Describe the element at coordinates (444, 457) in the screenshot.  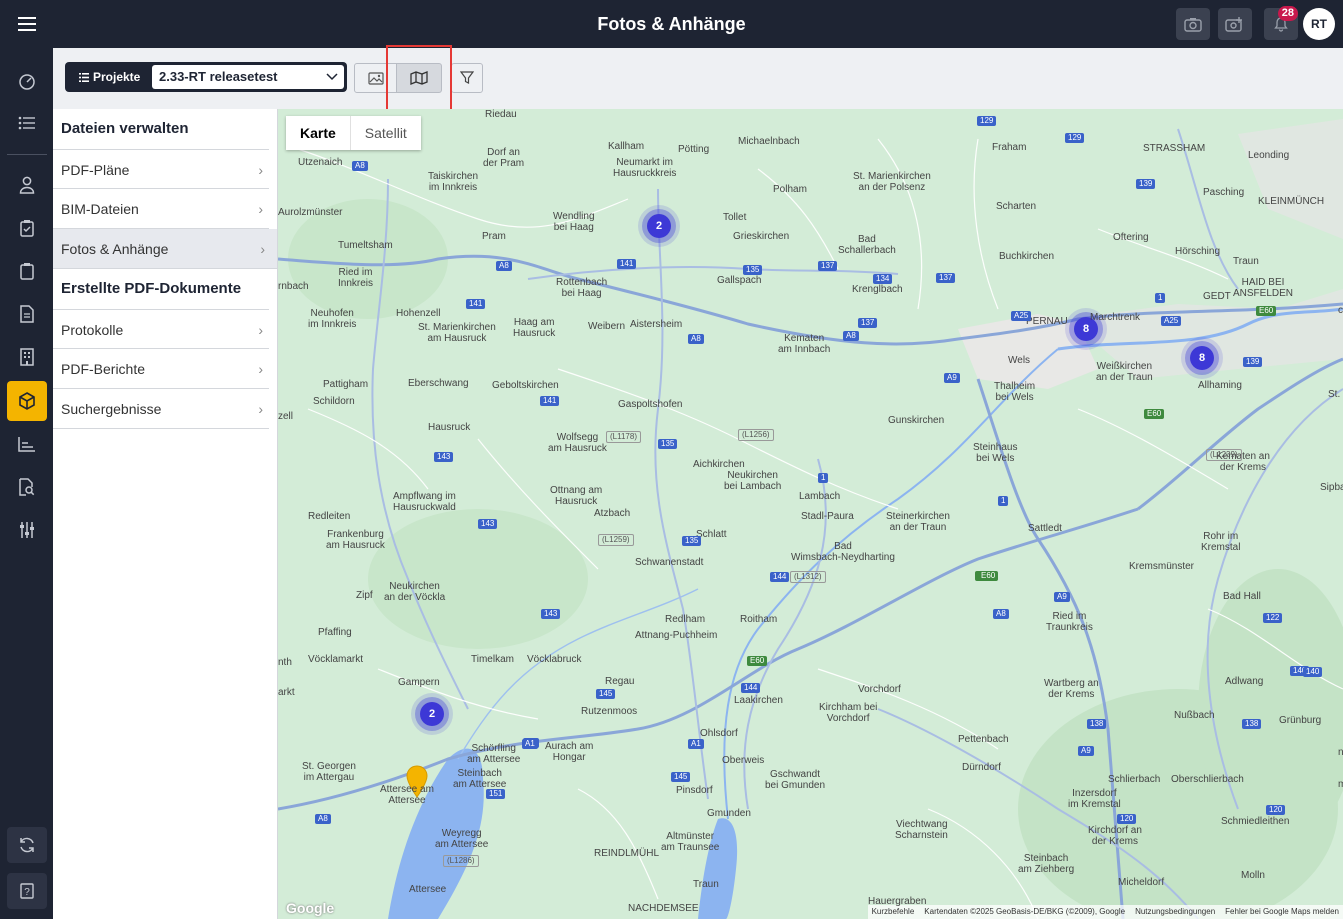
I see `road-label: 143` at that location.